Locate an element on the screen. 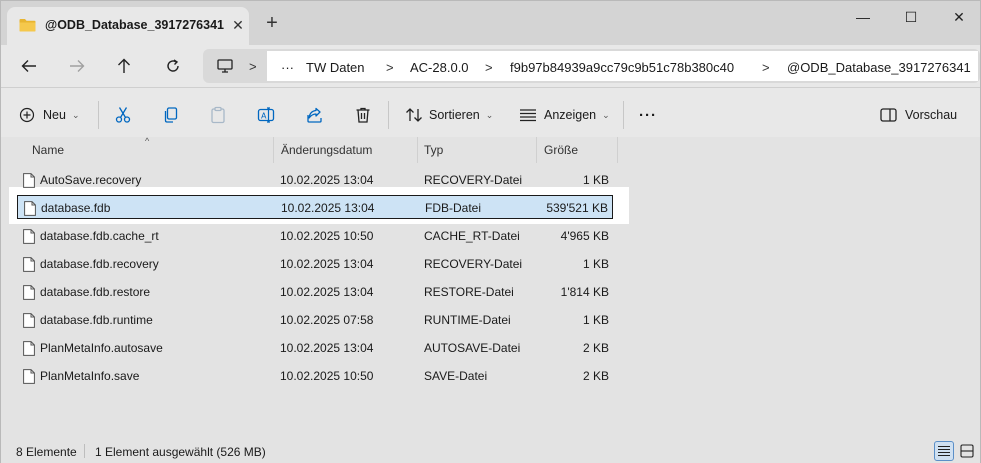  close-tab-icon: ✕ is located at coordinates (238, 25).